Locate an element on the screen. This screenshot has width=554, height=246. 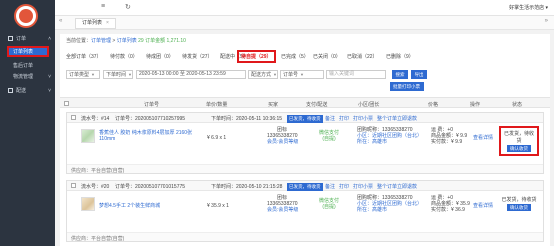
tab-bar: « 订单列表 × » is located at coordinates (304, 23).